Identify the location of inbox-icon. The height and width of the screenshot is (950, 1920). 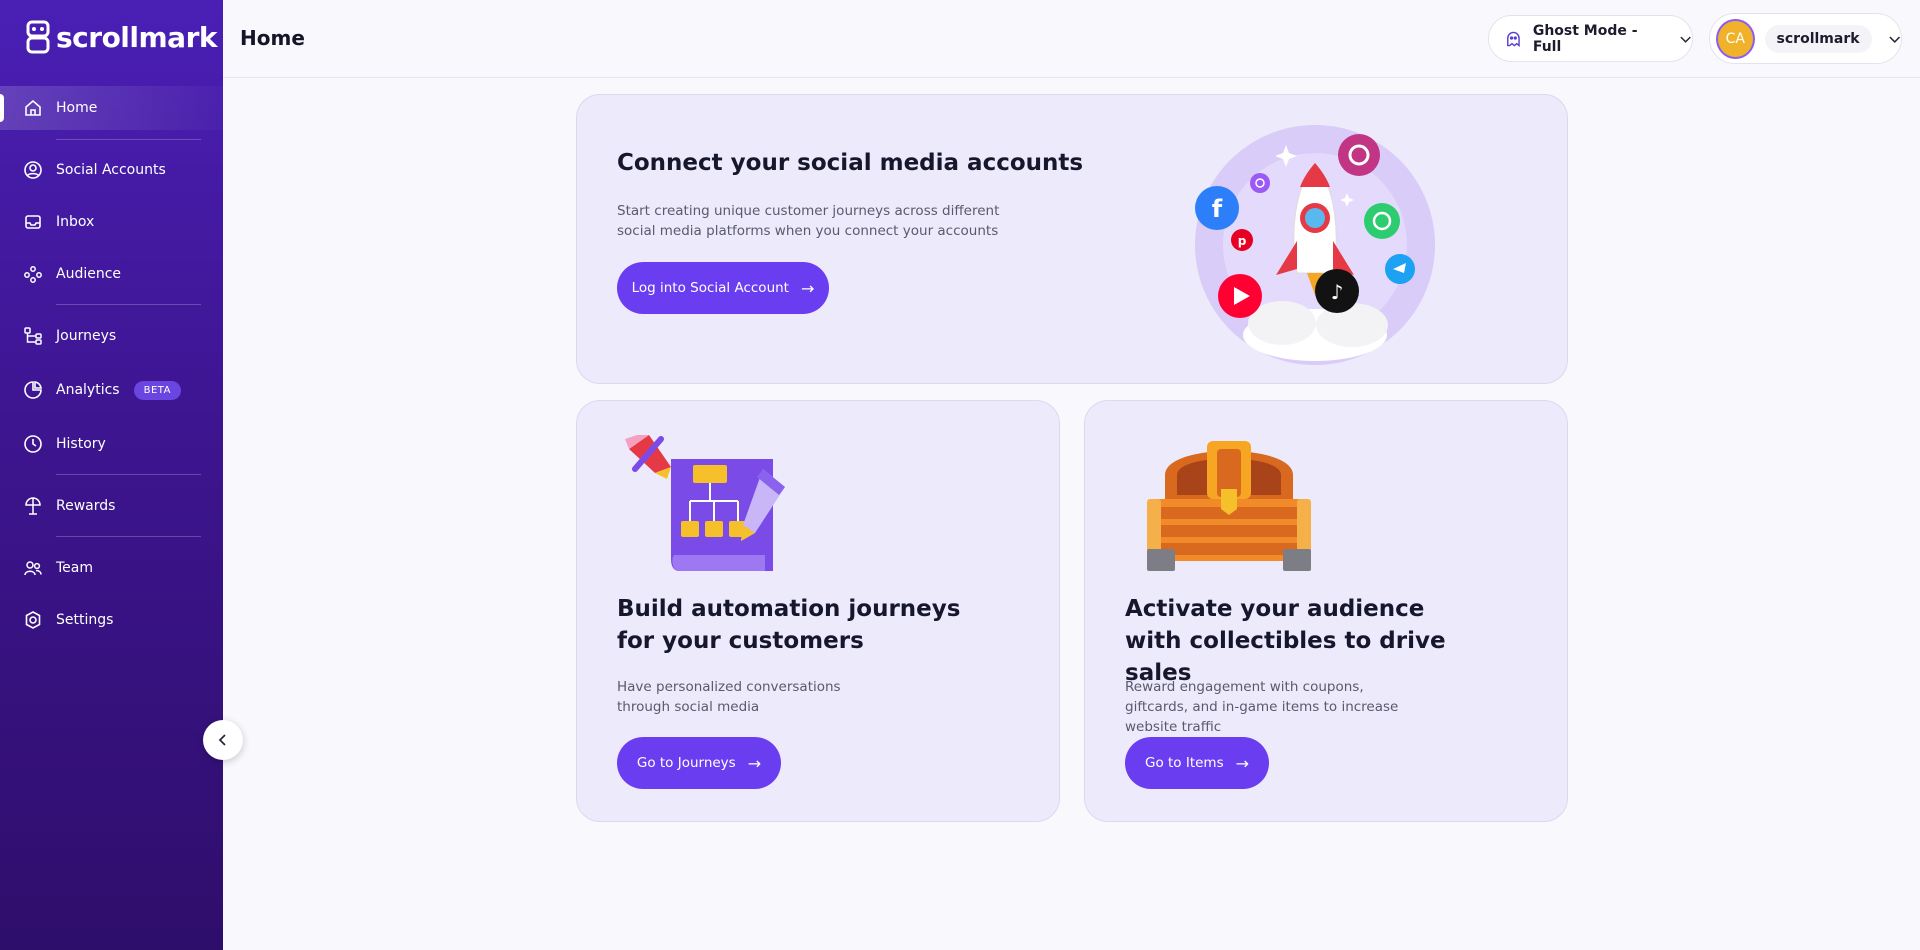
(33, 222).